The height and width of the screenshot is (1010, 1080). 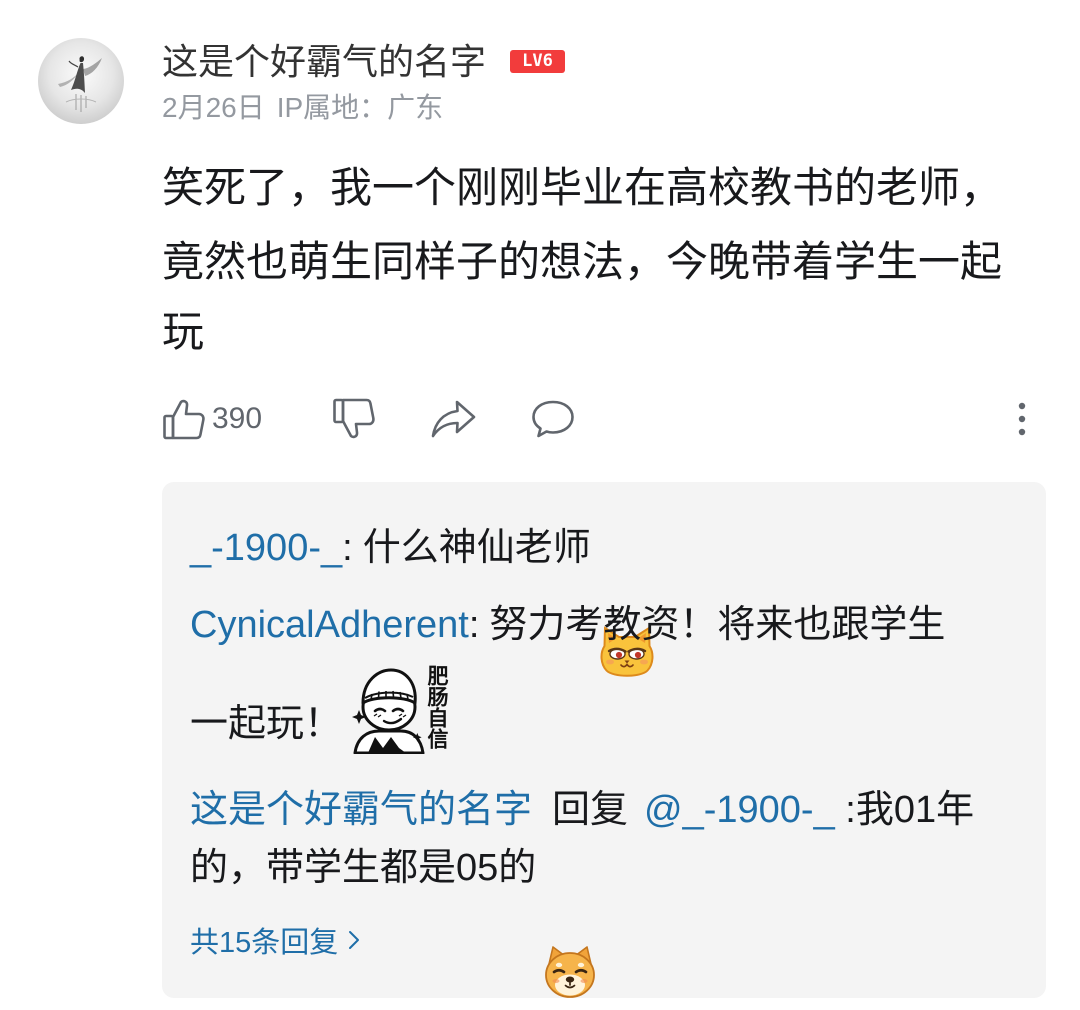 I want to click on share-icon, so click(x=453, y=419).